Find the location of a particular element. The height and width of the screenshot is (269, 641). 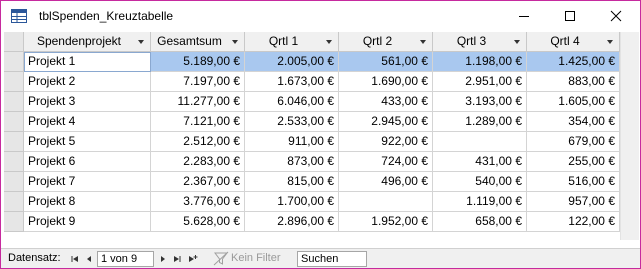

amount-cell: 873,00 € is located at coordinates (292, 162).